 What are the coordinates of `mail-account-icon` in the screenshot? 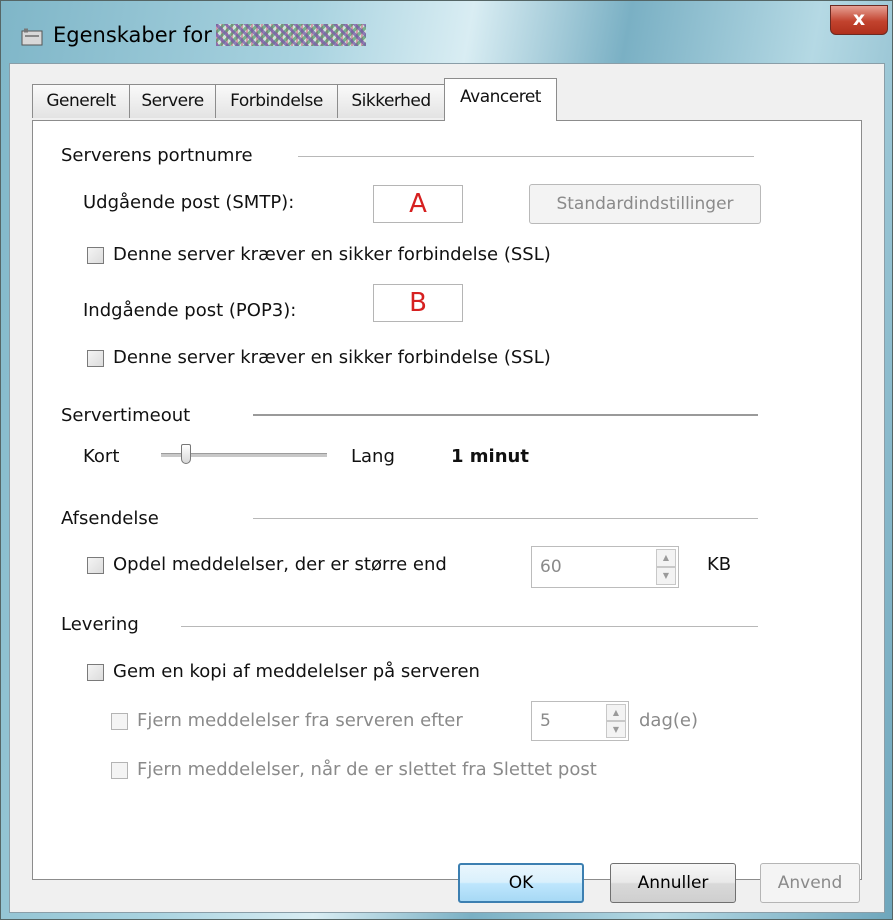 It's located at (32, 37).